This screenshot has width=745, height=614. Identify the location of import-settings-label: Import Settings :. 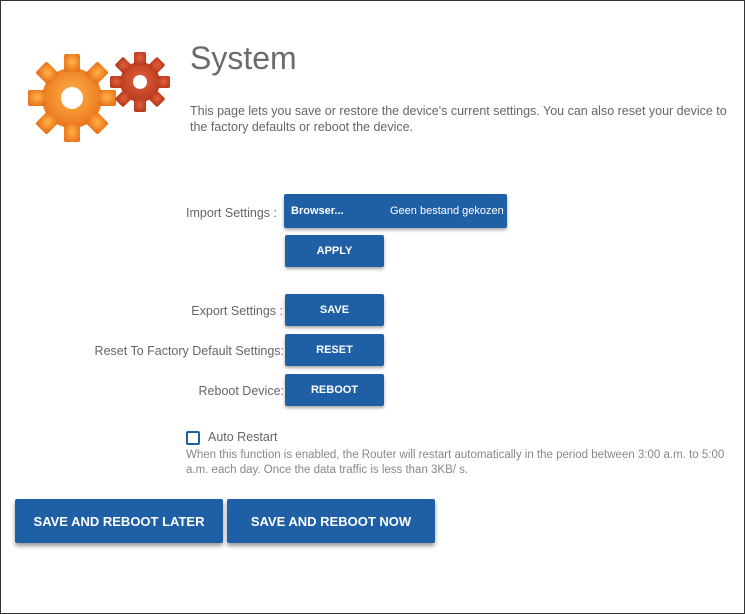
(231, 213).